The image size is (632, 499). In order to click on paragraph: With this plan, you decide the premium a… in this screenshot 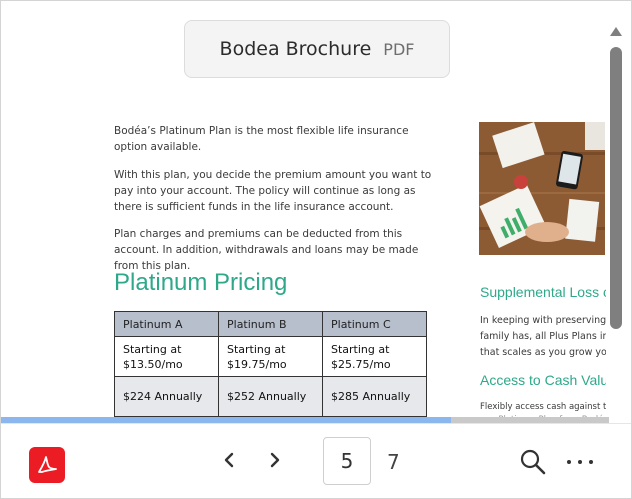, I will do `click(273, 191)`.